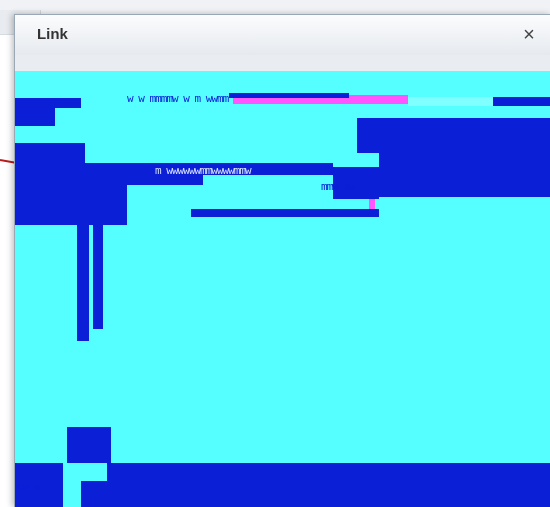 The image size is (550, 507). What do you see at coordinates (529, 35) in the screenshot?
I see `close-icon: ×` at bounding box center [529, 35].